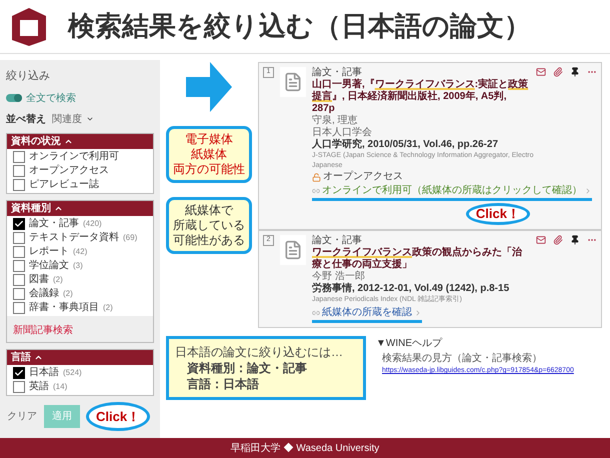 The height and width of the screenshot is (458, 610). What do you see at coordinates (316, 177) in the screenshot?
I see `open-lock-icon` at bounding box center [316, 177].